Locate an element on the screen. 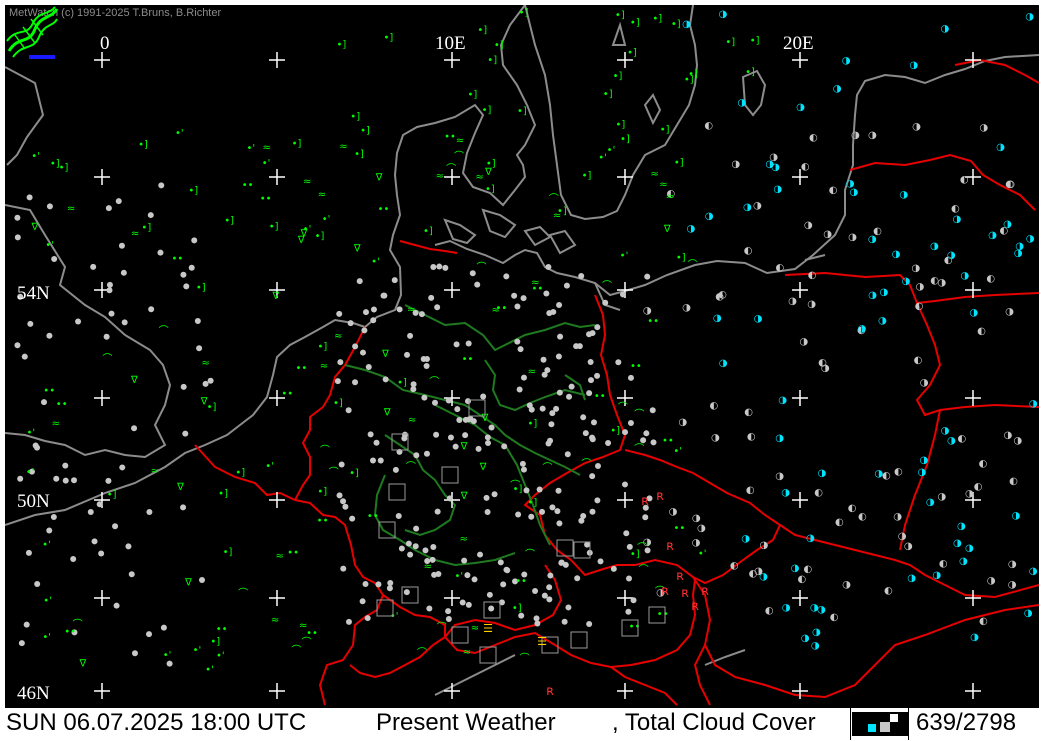  station-box is located at coordinates (450, 475).